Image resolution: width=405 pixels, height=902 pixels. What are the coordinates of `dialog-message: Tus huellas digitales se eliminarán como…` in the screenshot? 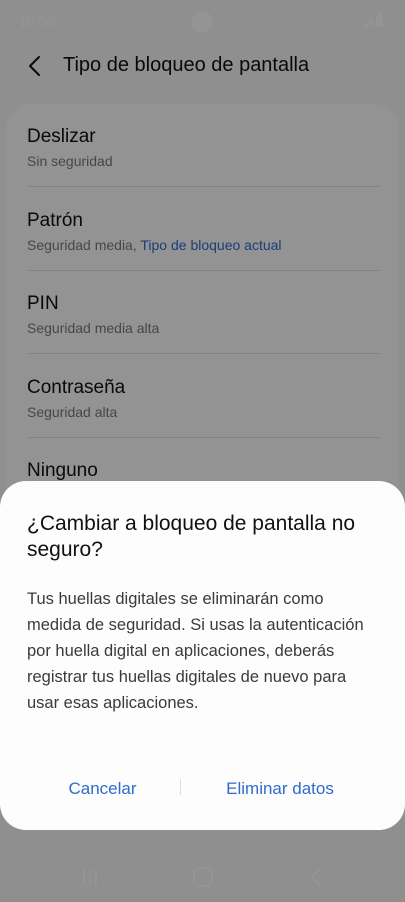 It's located at (195, 651).